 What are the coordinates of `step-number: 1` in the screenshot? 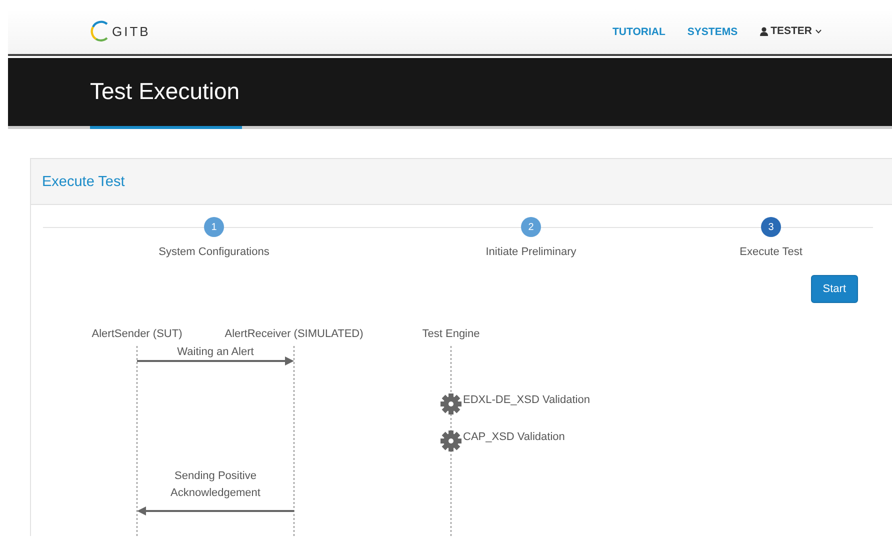 It's located at (214, 227).